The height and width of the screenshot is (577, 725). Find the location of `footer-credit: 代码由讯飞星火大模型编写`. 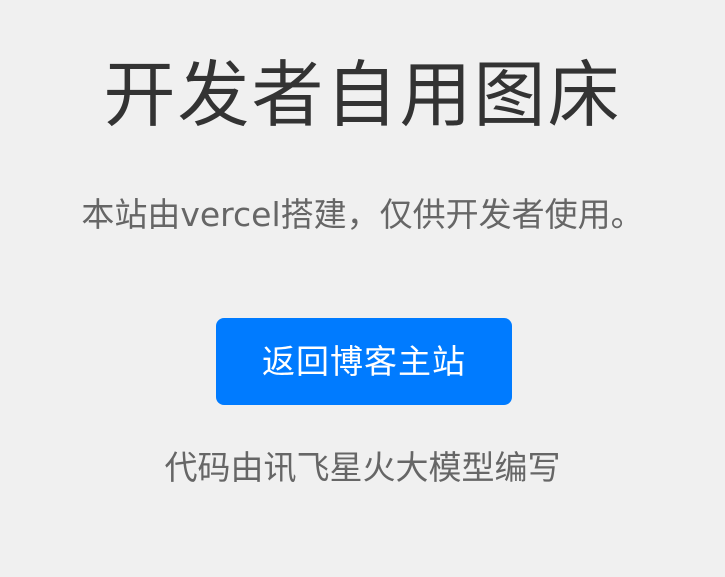

footer-credit: 代码由讯飞星火大模型编写 is located at coordinates (362, 467).